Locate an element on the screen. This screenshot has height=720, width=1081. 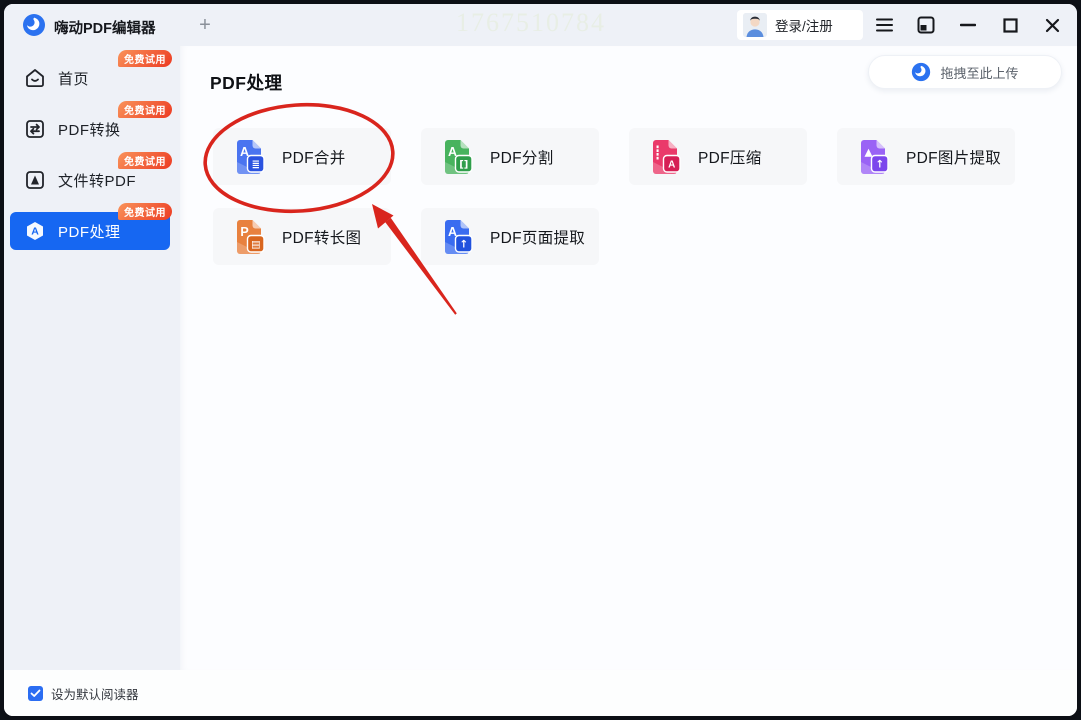
card-pdf-split: A [] PDF分割 is located at coordinates (510, 156).